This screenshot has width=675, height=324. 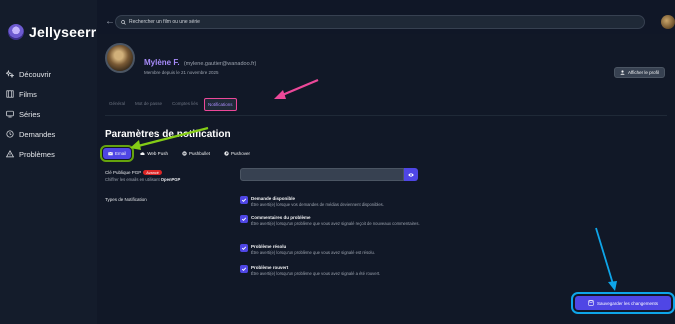 I want to click on notif-title: Problème rouvert, so click(x=270, y=267).